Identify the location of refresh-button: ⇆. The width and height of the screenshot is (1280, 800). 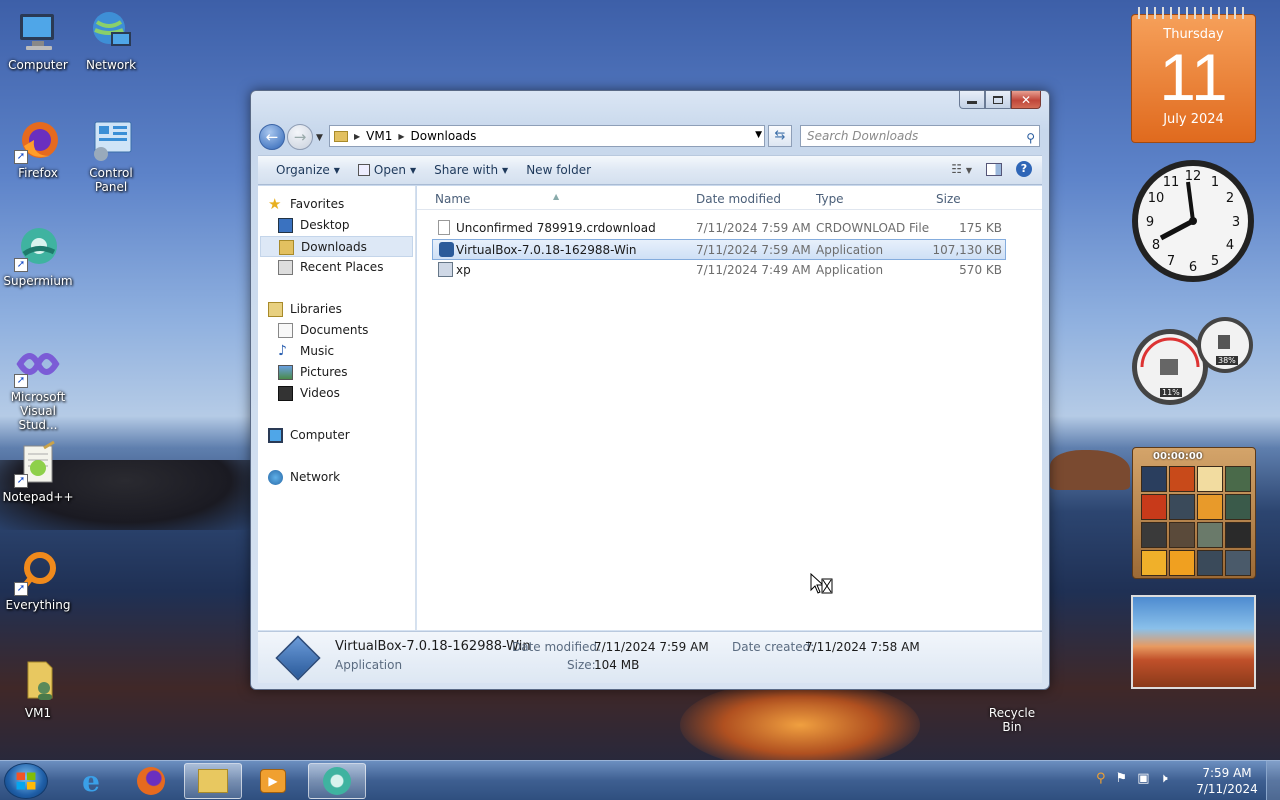
(780, 136).